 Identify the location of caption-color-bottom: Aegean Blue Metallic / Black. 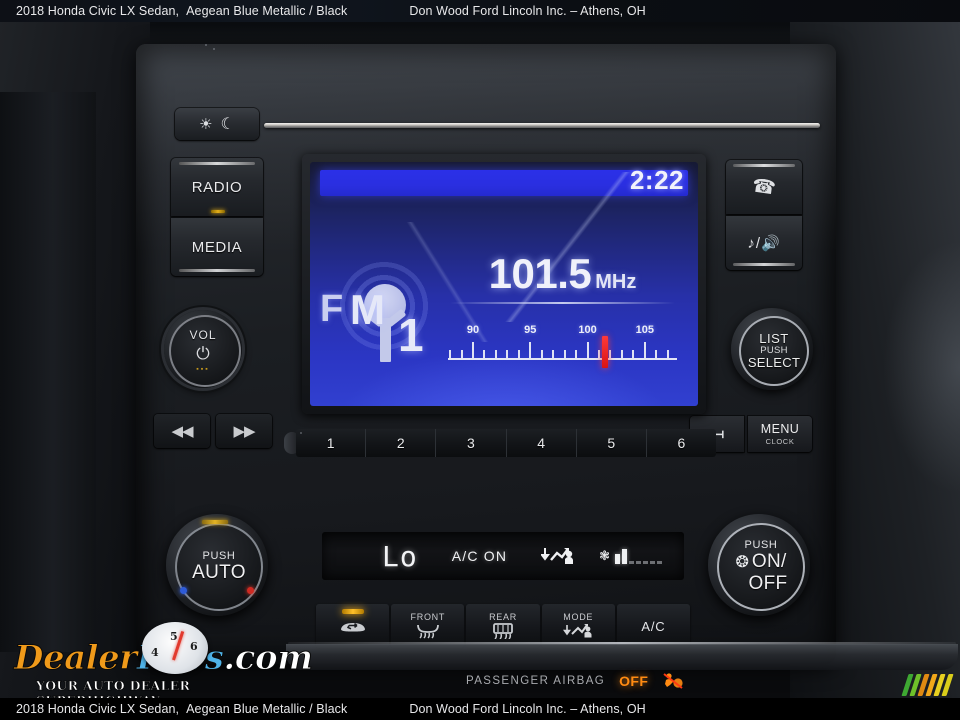
(267, 709).